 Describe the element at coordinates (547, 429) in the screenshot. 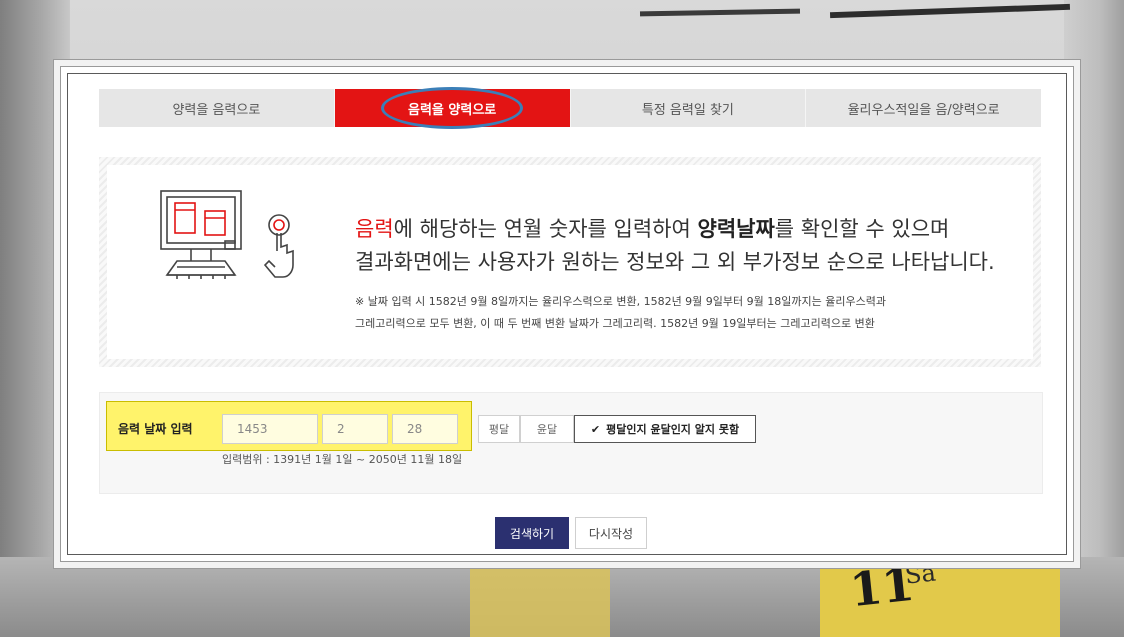

I see `leap-month-option: 윤달` at that location.